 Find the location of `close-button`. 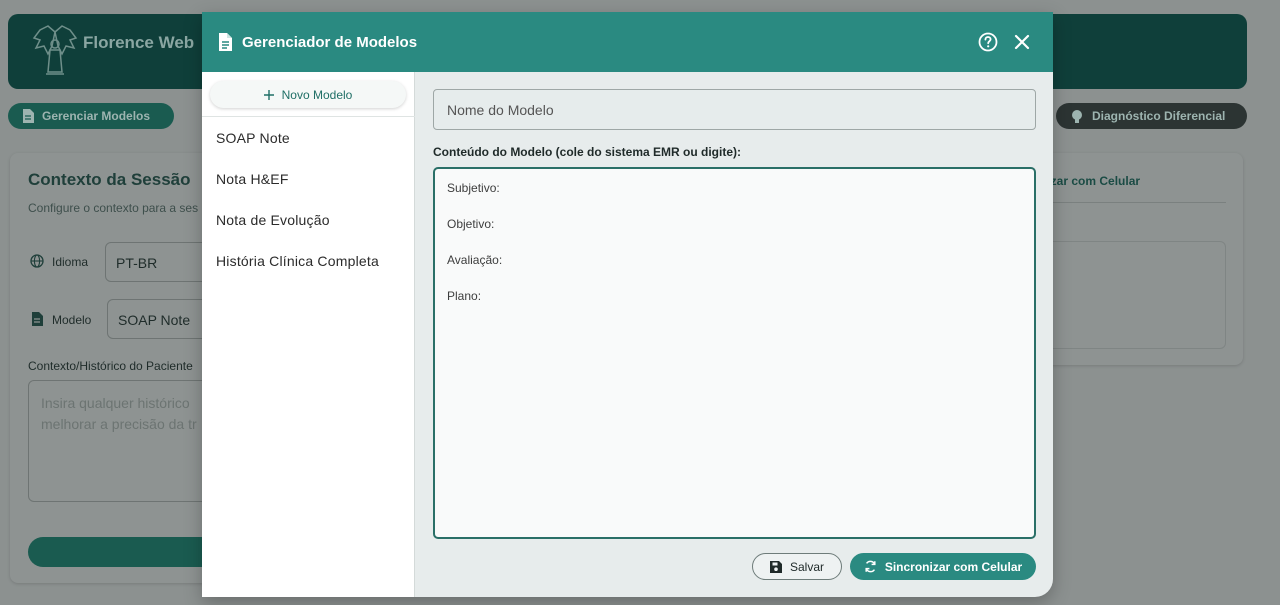

close-button is located at coordinates (1022, 42).